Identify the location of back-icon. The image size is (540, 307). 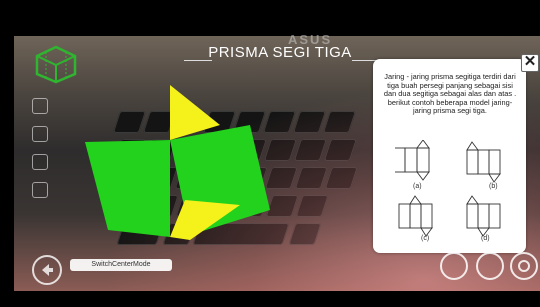
(47, 270).